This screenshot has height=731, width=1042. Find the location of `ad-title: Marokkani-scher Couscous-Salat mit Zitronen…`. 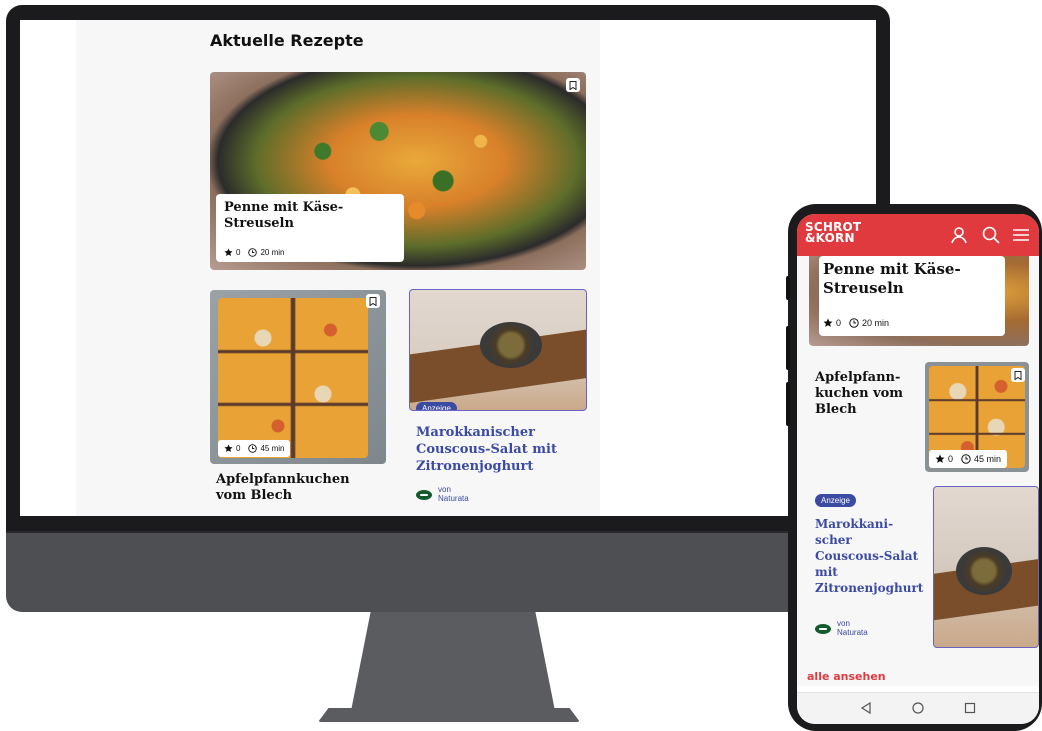

ad-title: Marokkani-scher Couscous-Salat mit Zitronen… is located at coordinates (869, 556).